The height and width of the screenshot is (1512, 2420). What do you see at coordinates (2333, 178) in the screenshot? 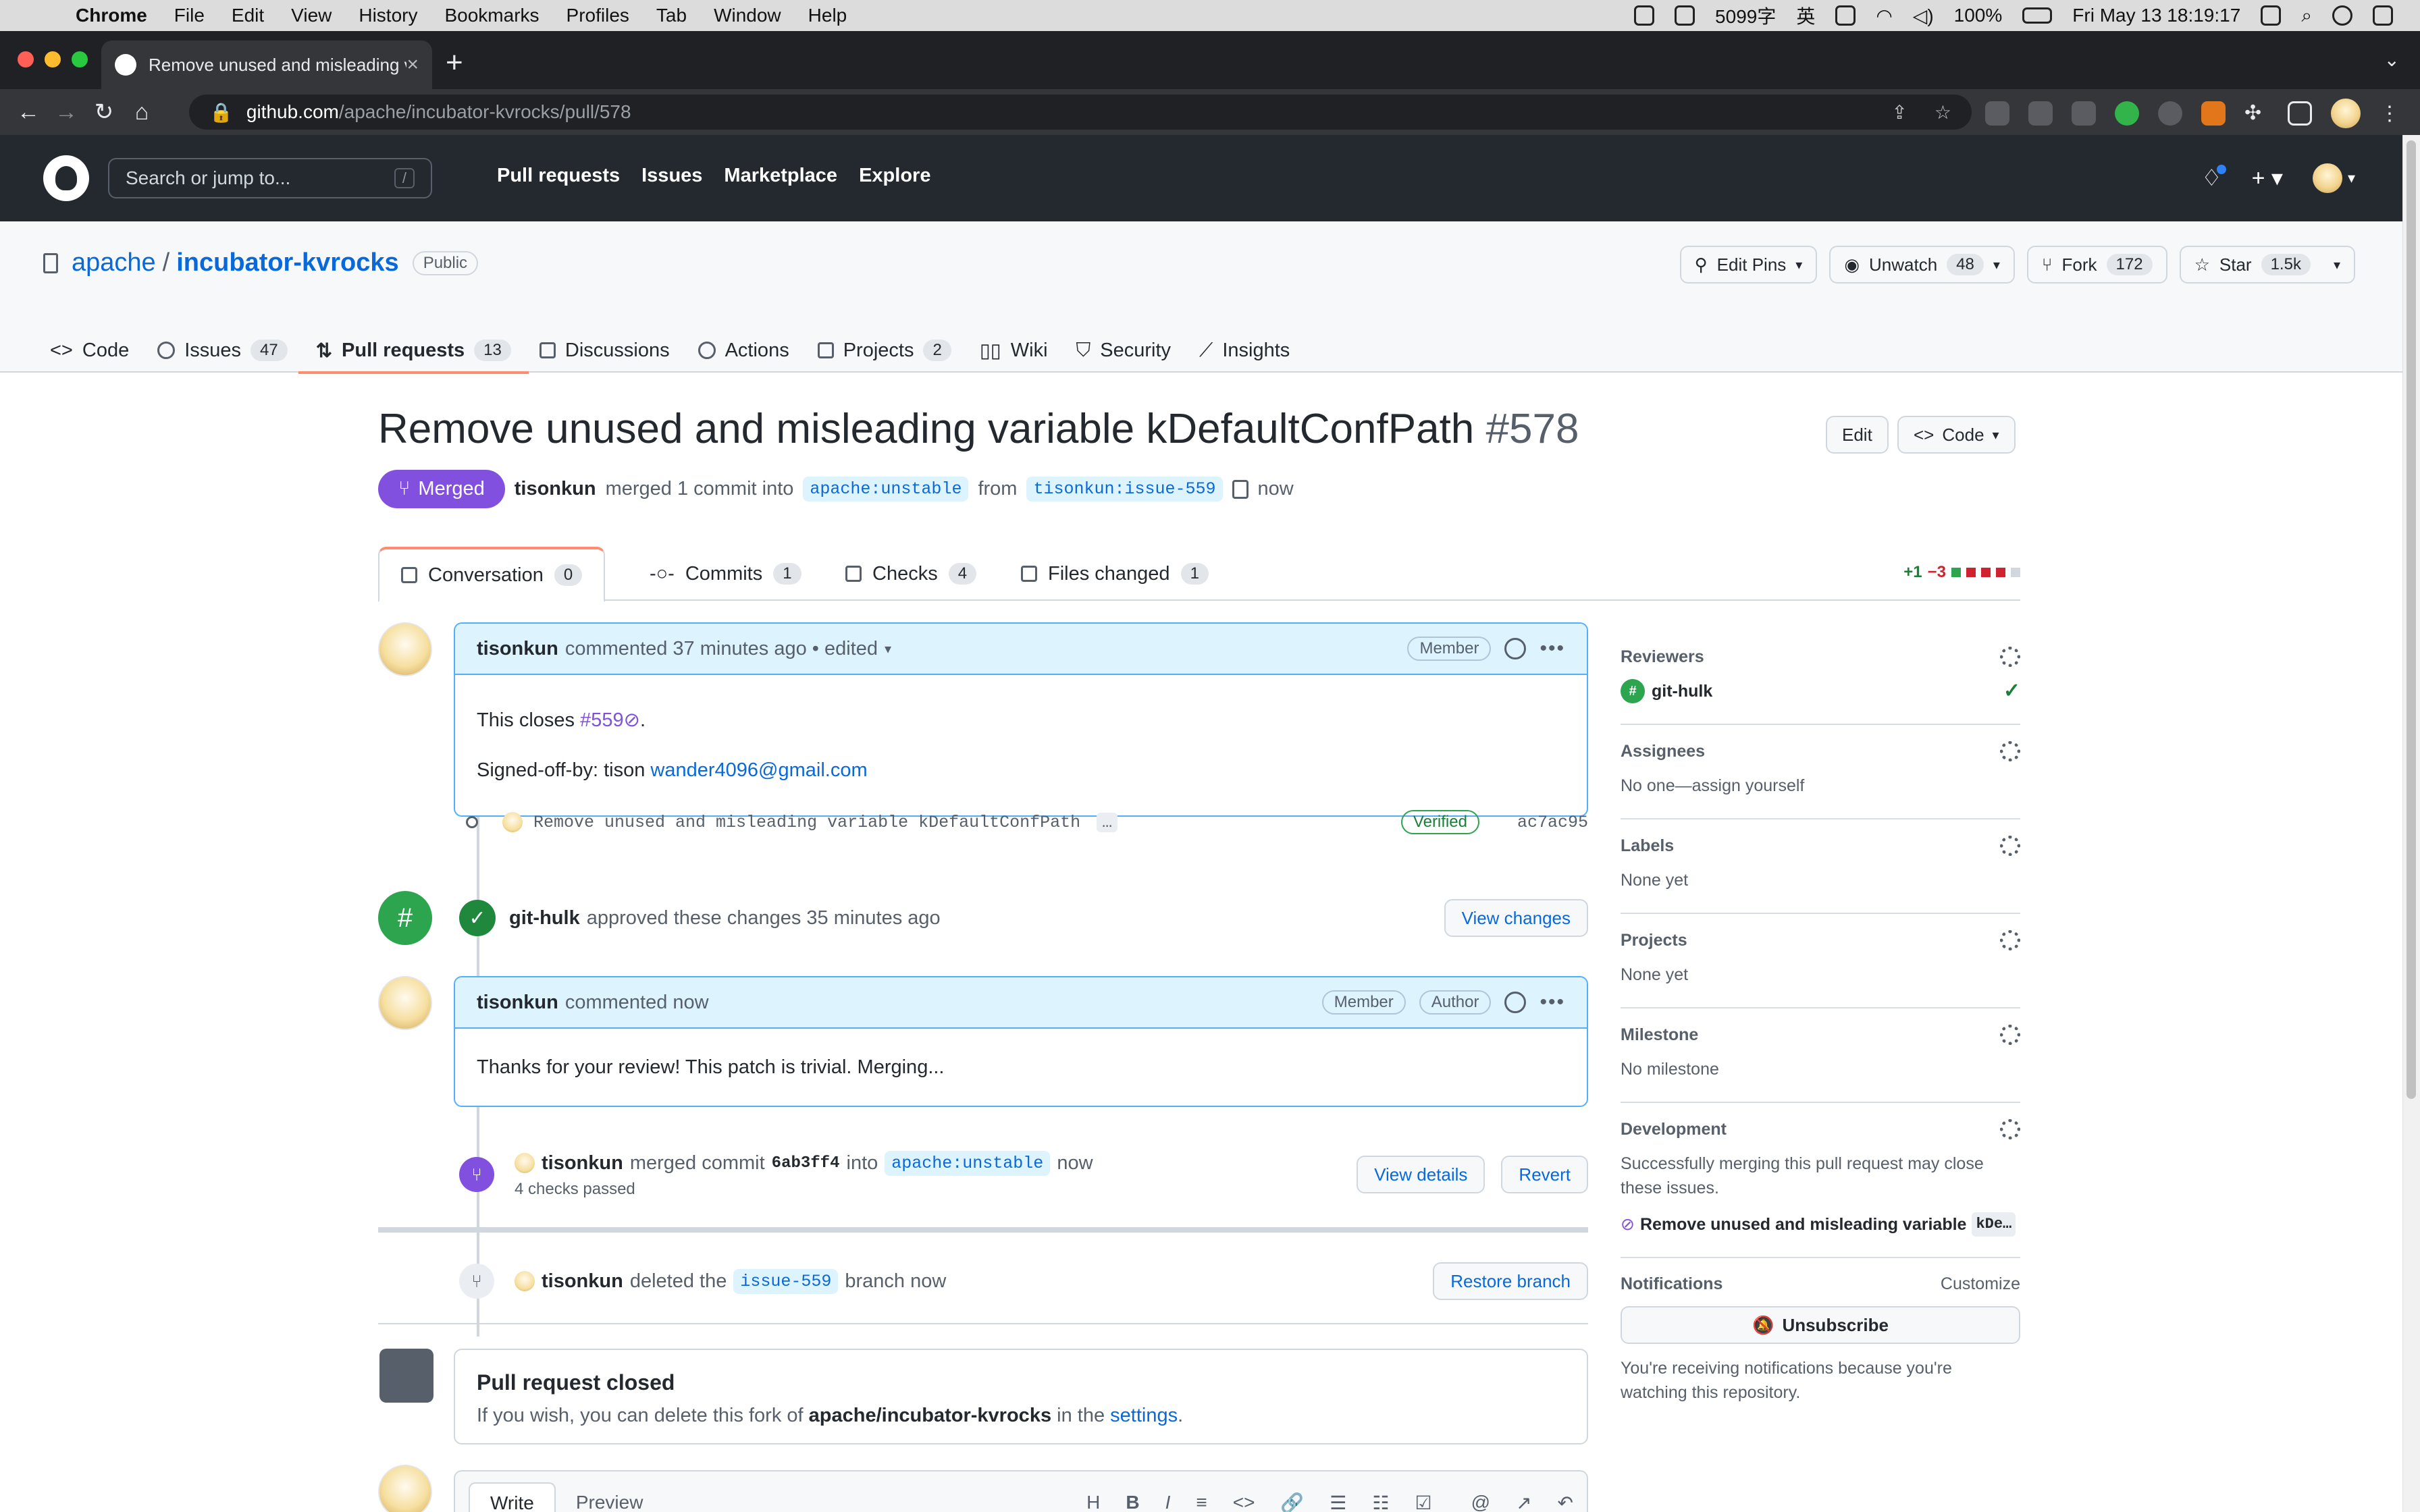
I see `user-menu: ▾` at bounding box center [2333, 178].